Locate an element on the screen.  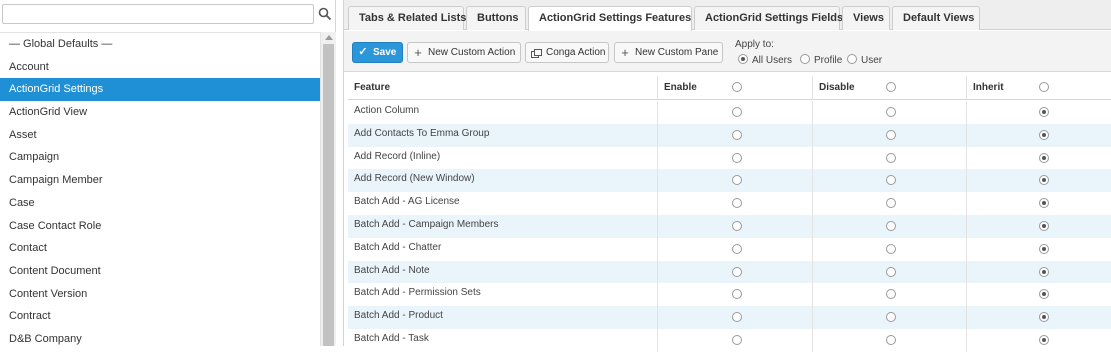
object-list-item: Contact is located at coordinates (160, 248).